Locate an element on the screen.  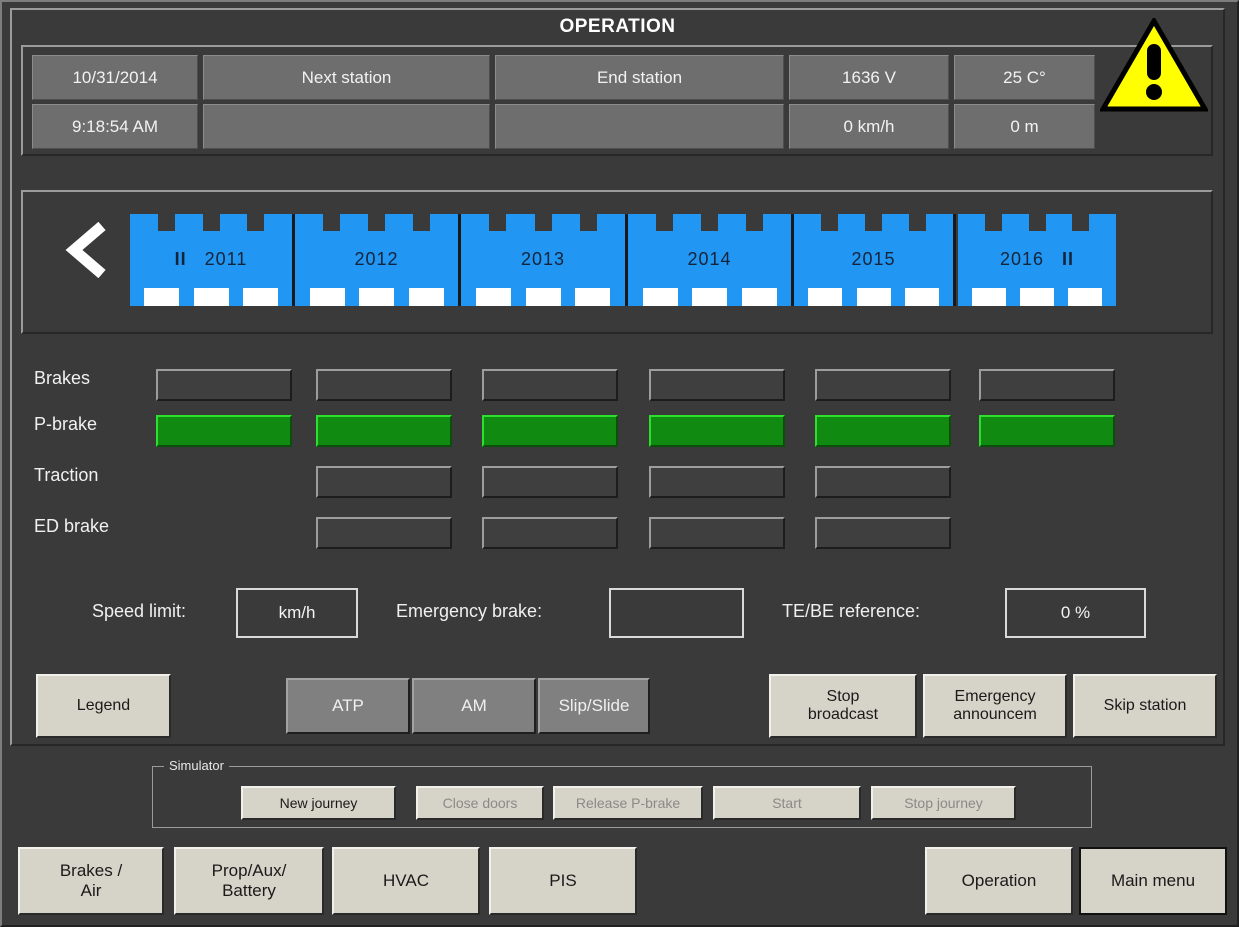
car-body: 2013 is located at coordinates (543, 259).